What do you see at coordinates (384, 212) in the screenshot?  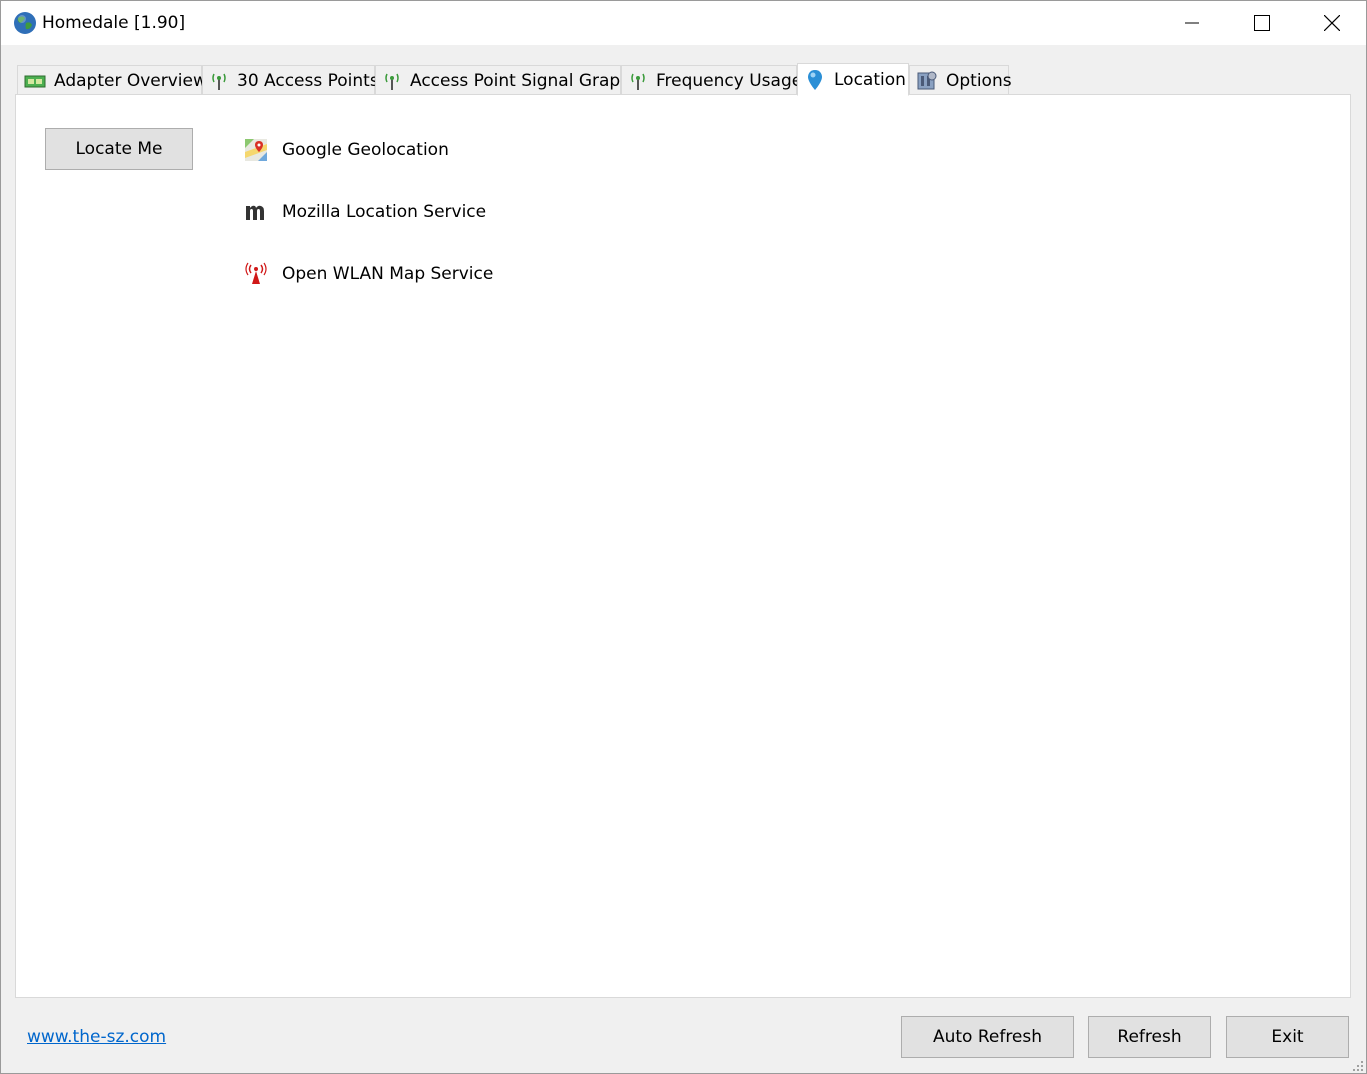 I see `service-label: Mozilla Location Service` at bounding box center [384, 212].